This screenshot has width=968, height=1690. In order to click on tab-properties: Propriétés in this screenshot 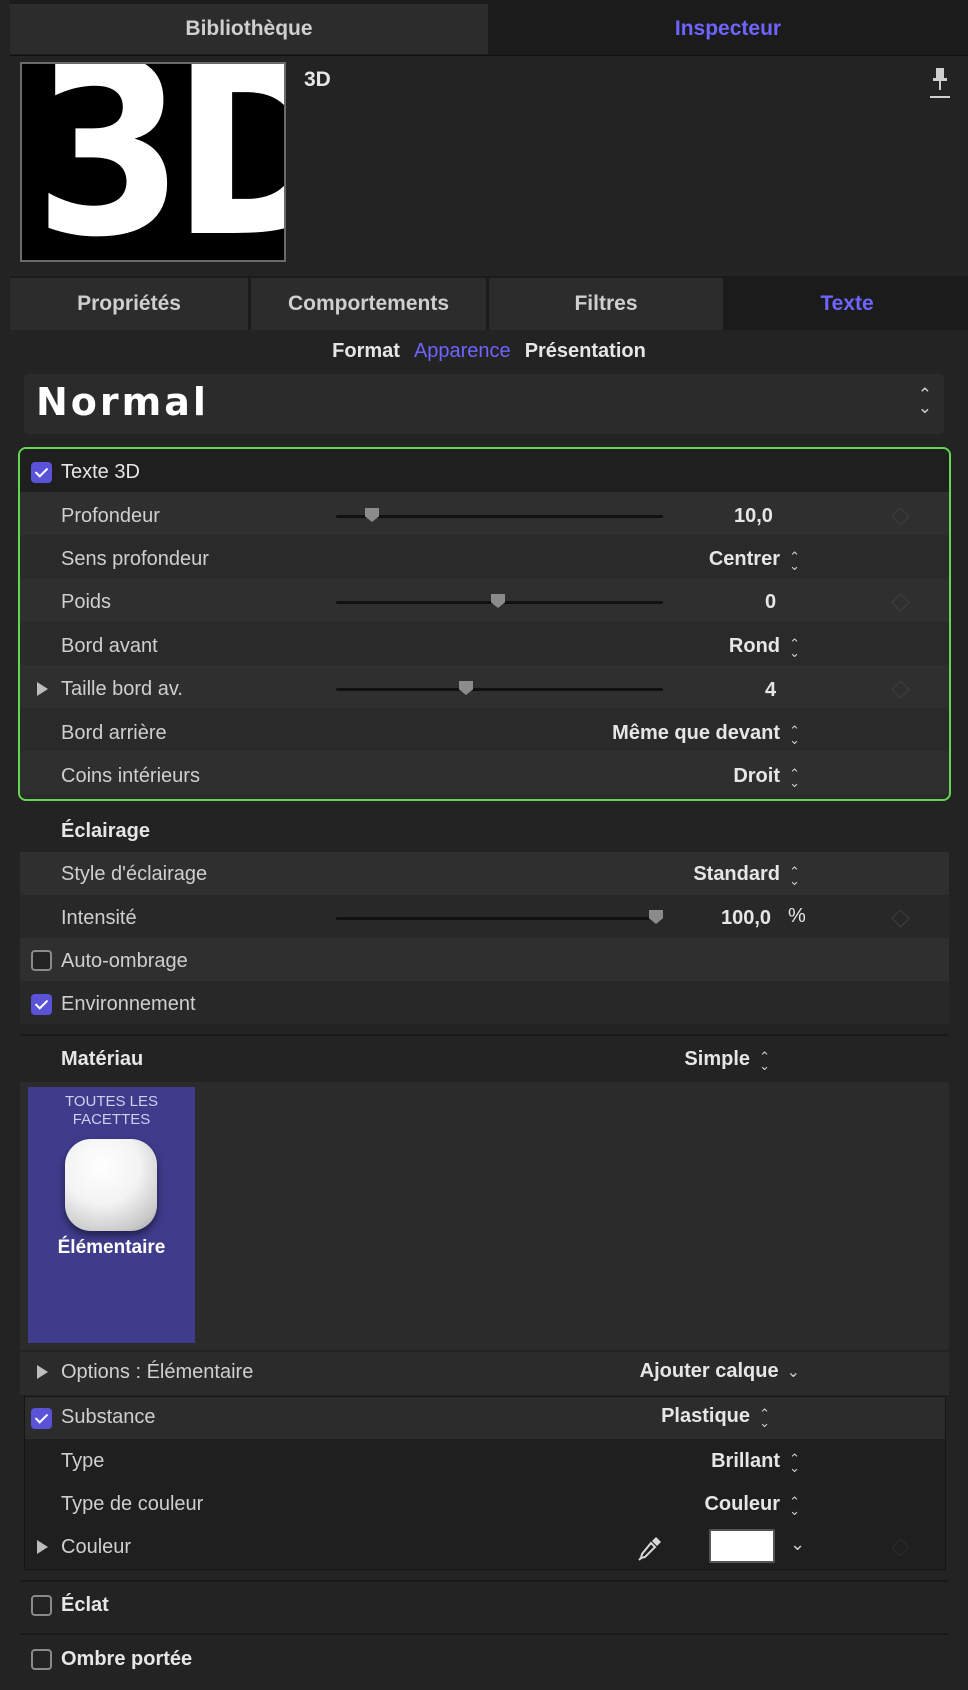, I will do `click(129, 304)`.